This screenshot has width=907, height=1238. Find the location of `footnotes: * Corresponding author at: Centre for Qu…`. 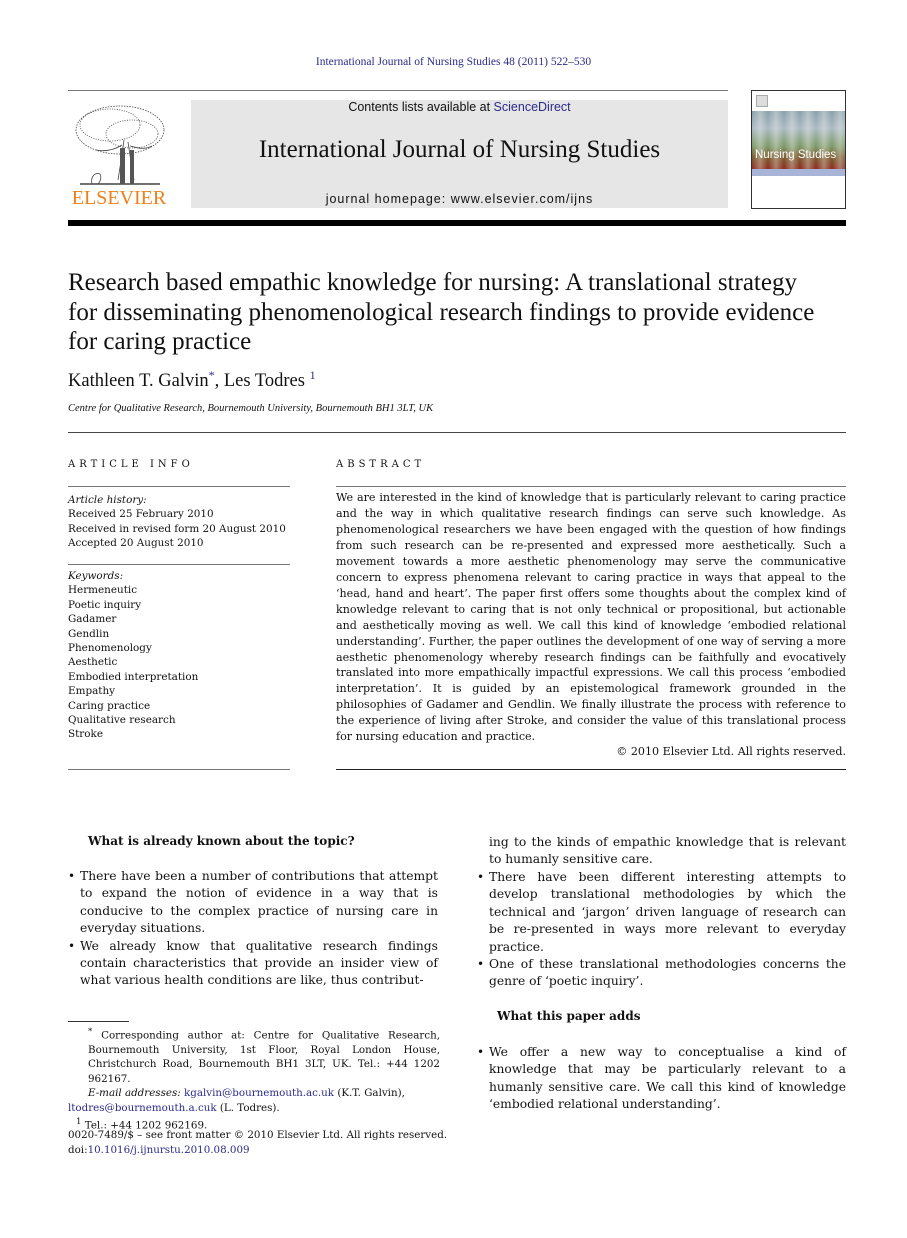

footnotes: * Corresponding author at: Centre for Qu… is located at coordinates (254, 1079).